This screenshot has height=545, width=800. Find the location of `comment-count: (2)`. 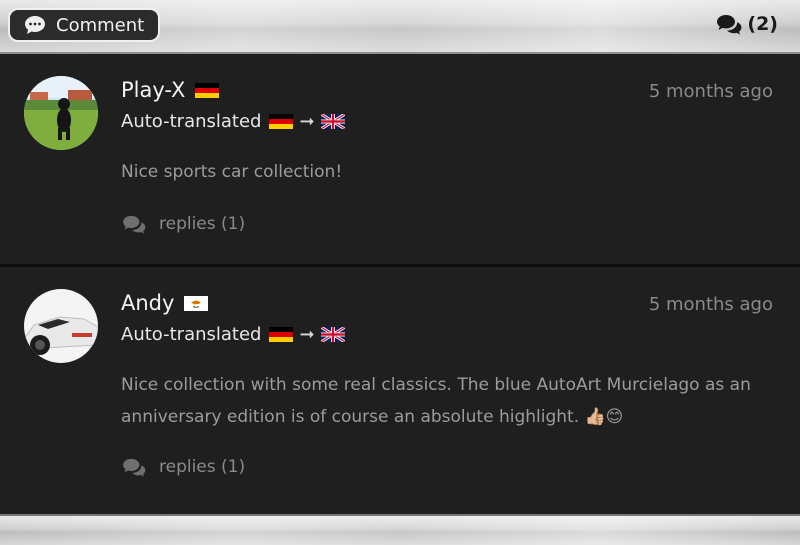

comment-count: (2) is located at coordinates (747, 24).